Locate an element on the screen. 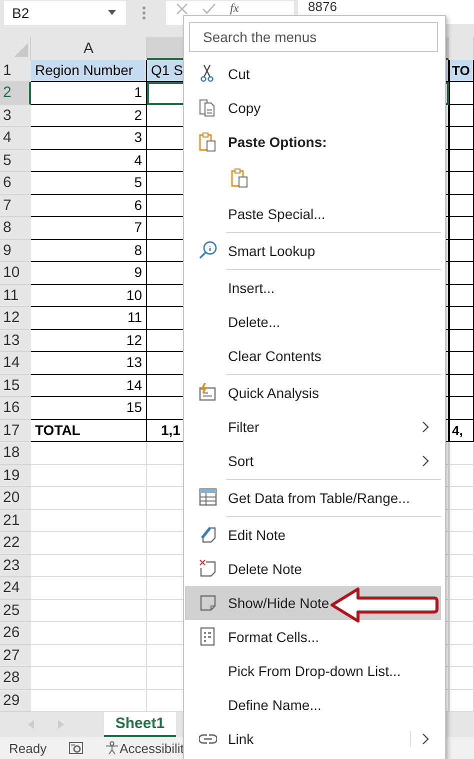  table-cell: TOTAL is located at coordinates (89, 431).